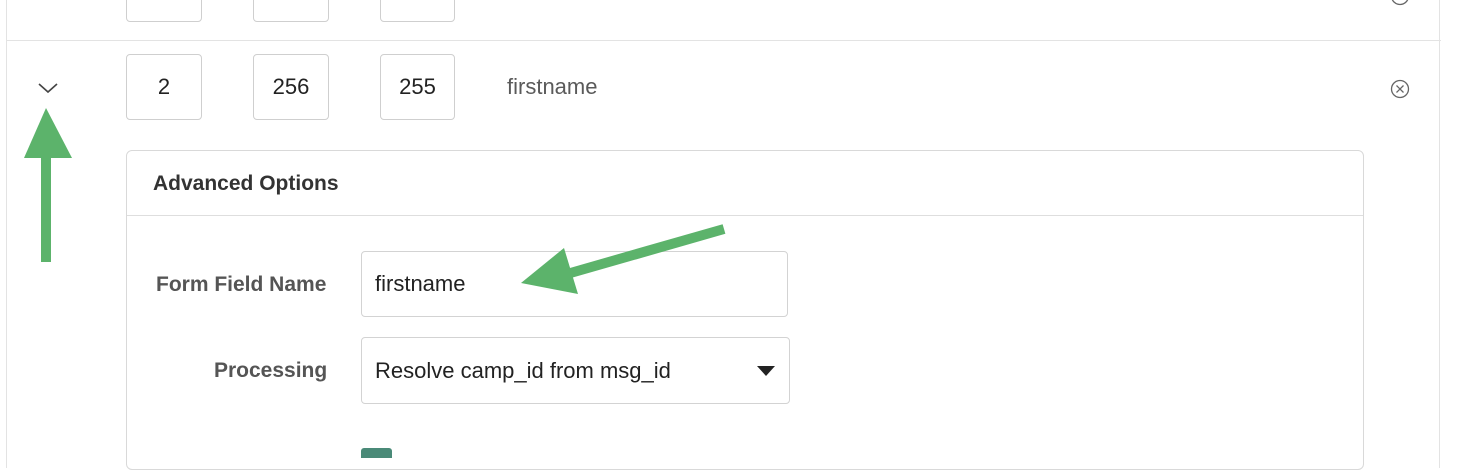  What do you see at coordinates (48, 88) in the screenshot?
I see `chevron-down-icon` at bounding box center [48, 88].